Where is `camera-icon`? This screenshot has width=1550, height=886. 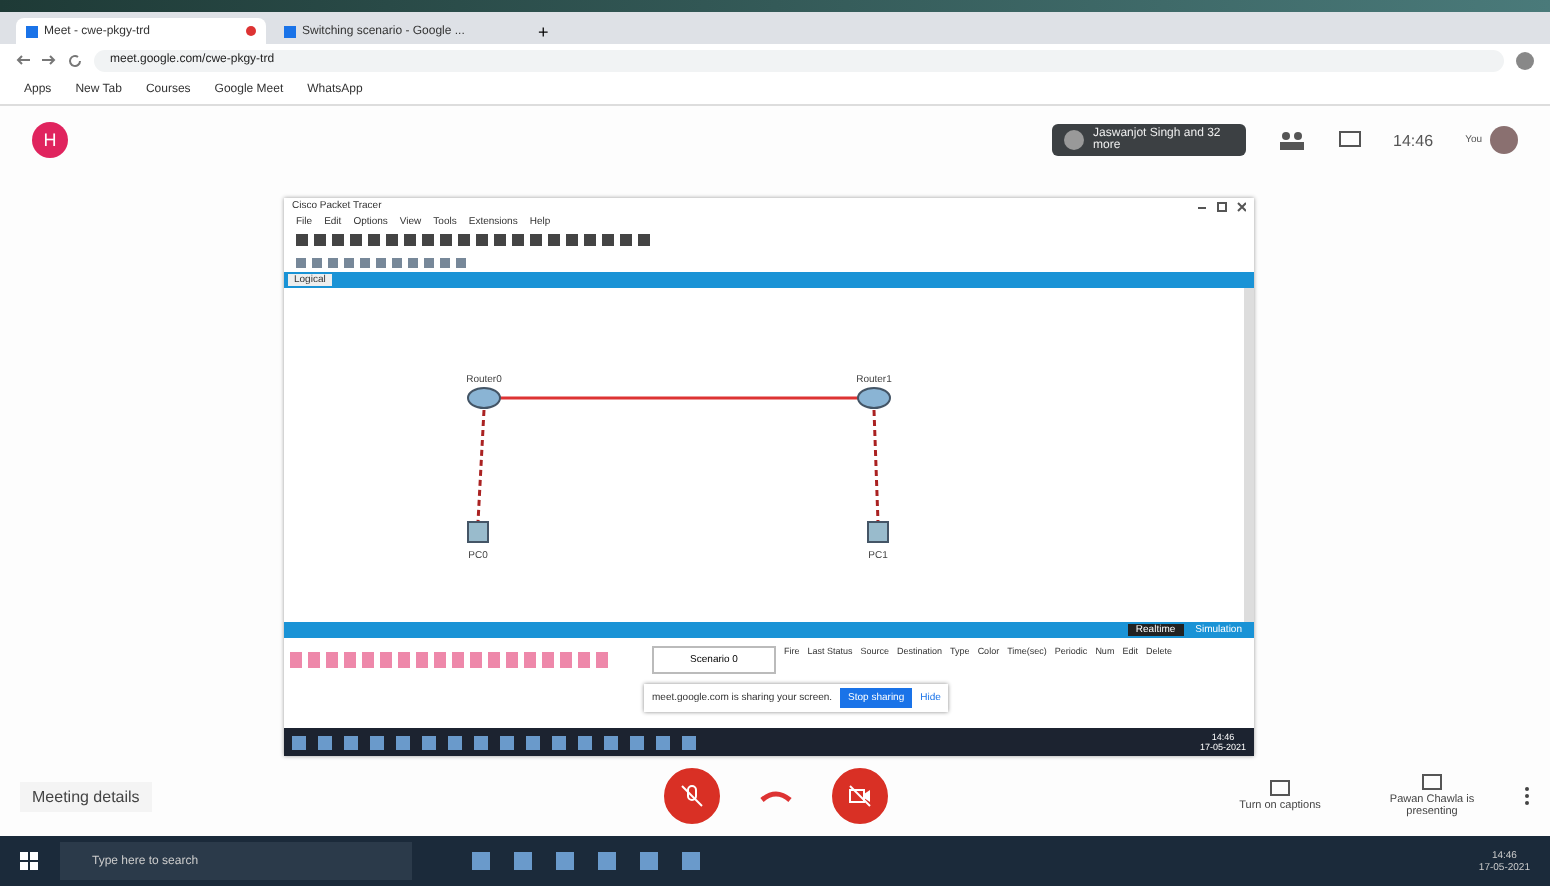 camera-icon is located at coordinates (859, 796).